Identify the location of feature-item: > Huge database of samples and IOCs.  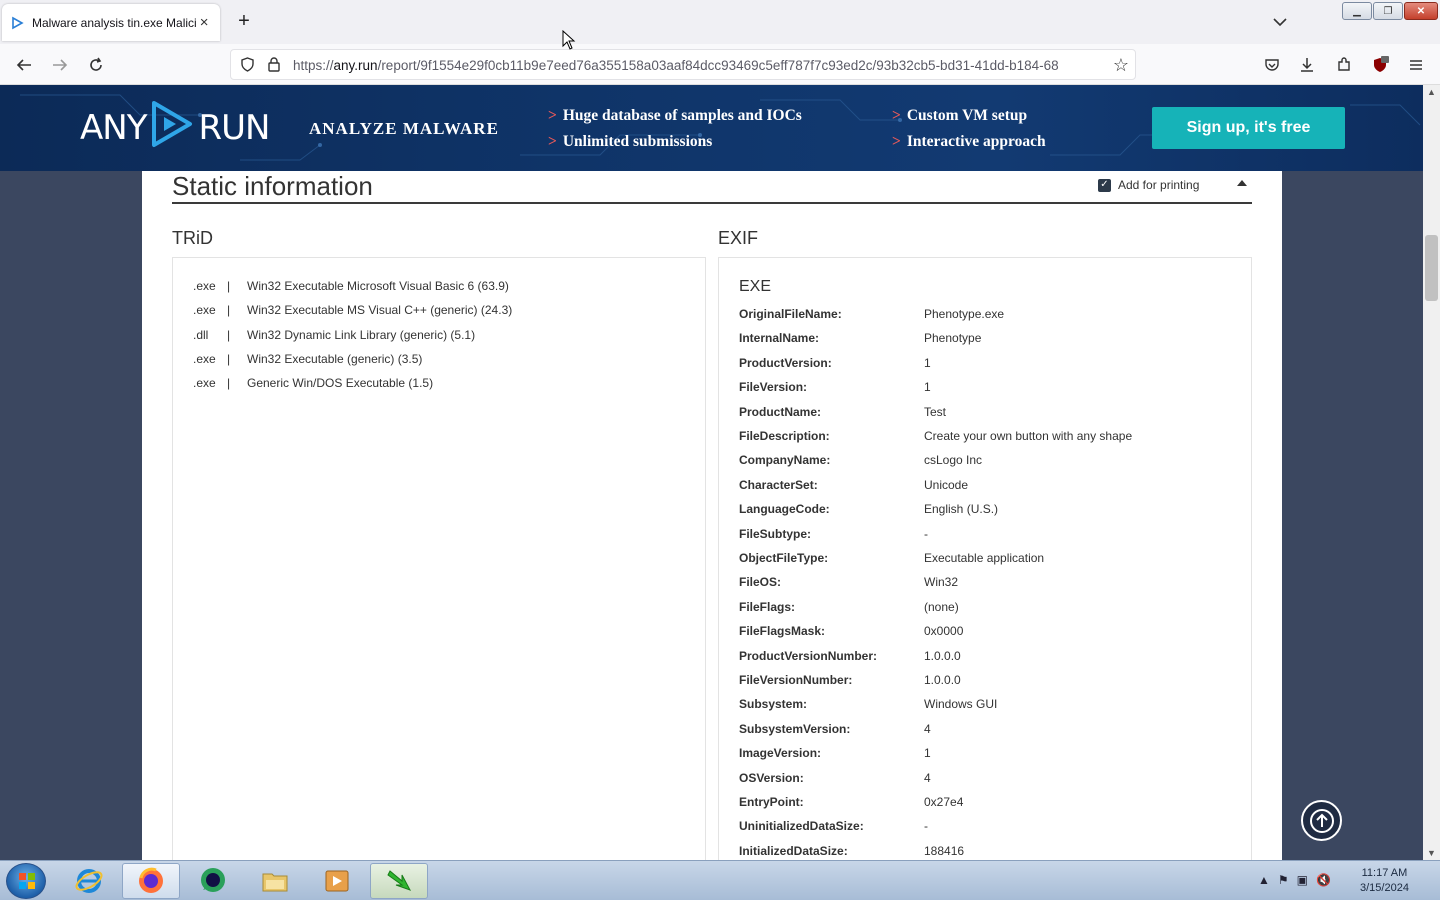
(675, 116).